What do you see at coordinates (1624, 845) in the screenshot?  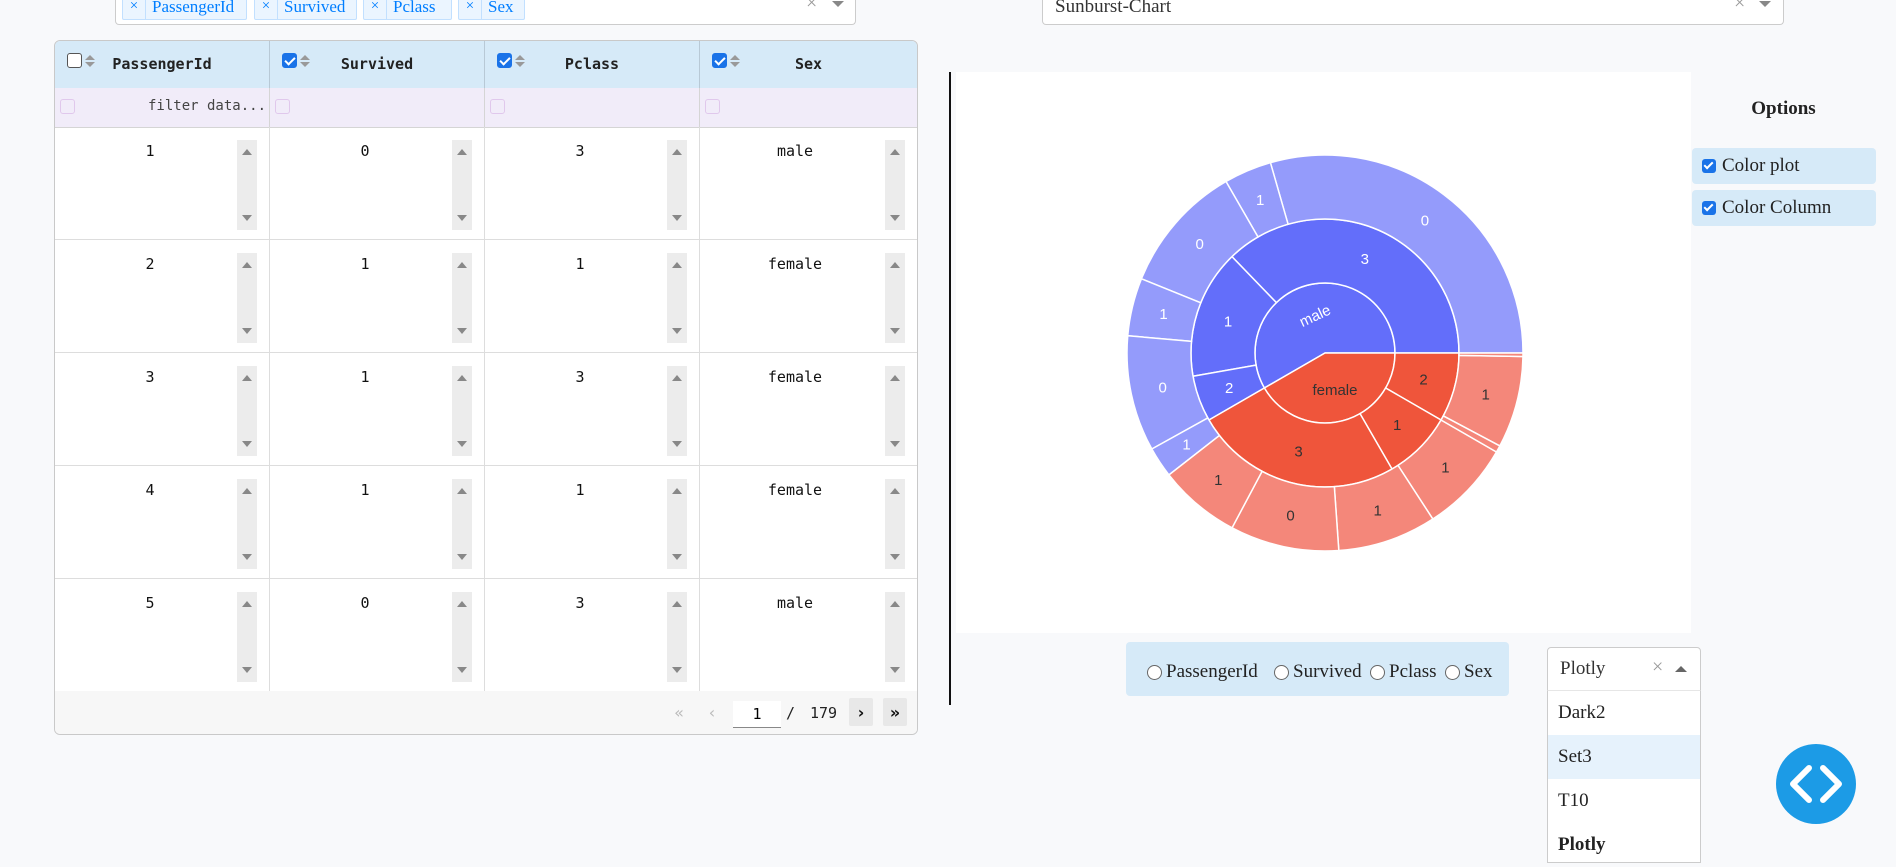 I see `palette-option-plotly: Plotly` at bounding box center [1624, 845].